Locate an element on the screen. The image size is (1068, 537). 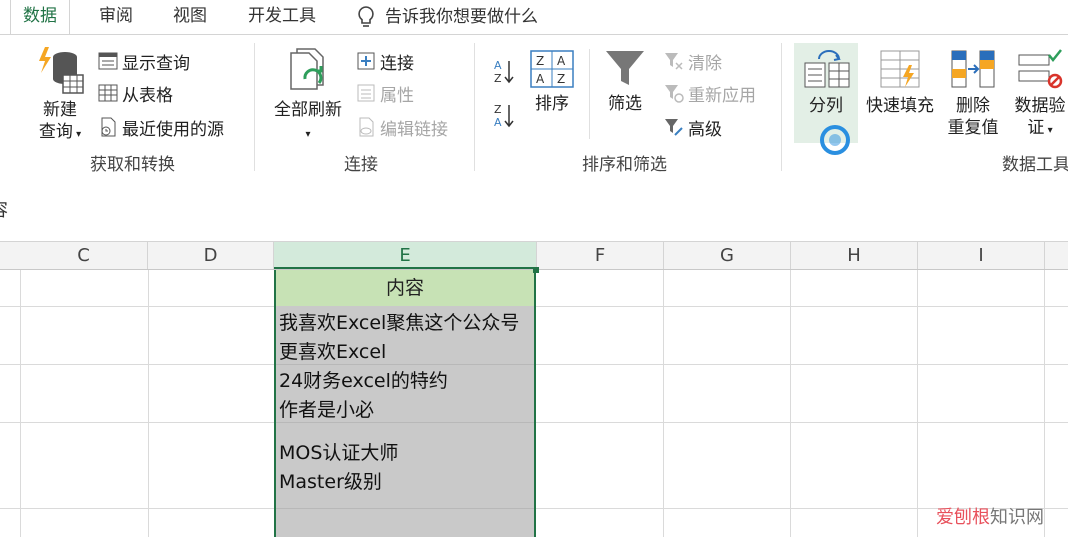
cell-text-line: 更喜欢Excel is located at coordinates (333, 352).